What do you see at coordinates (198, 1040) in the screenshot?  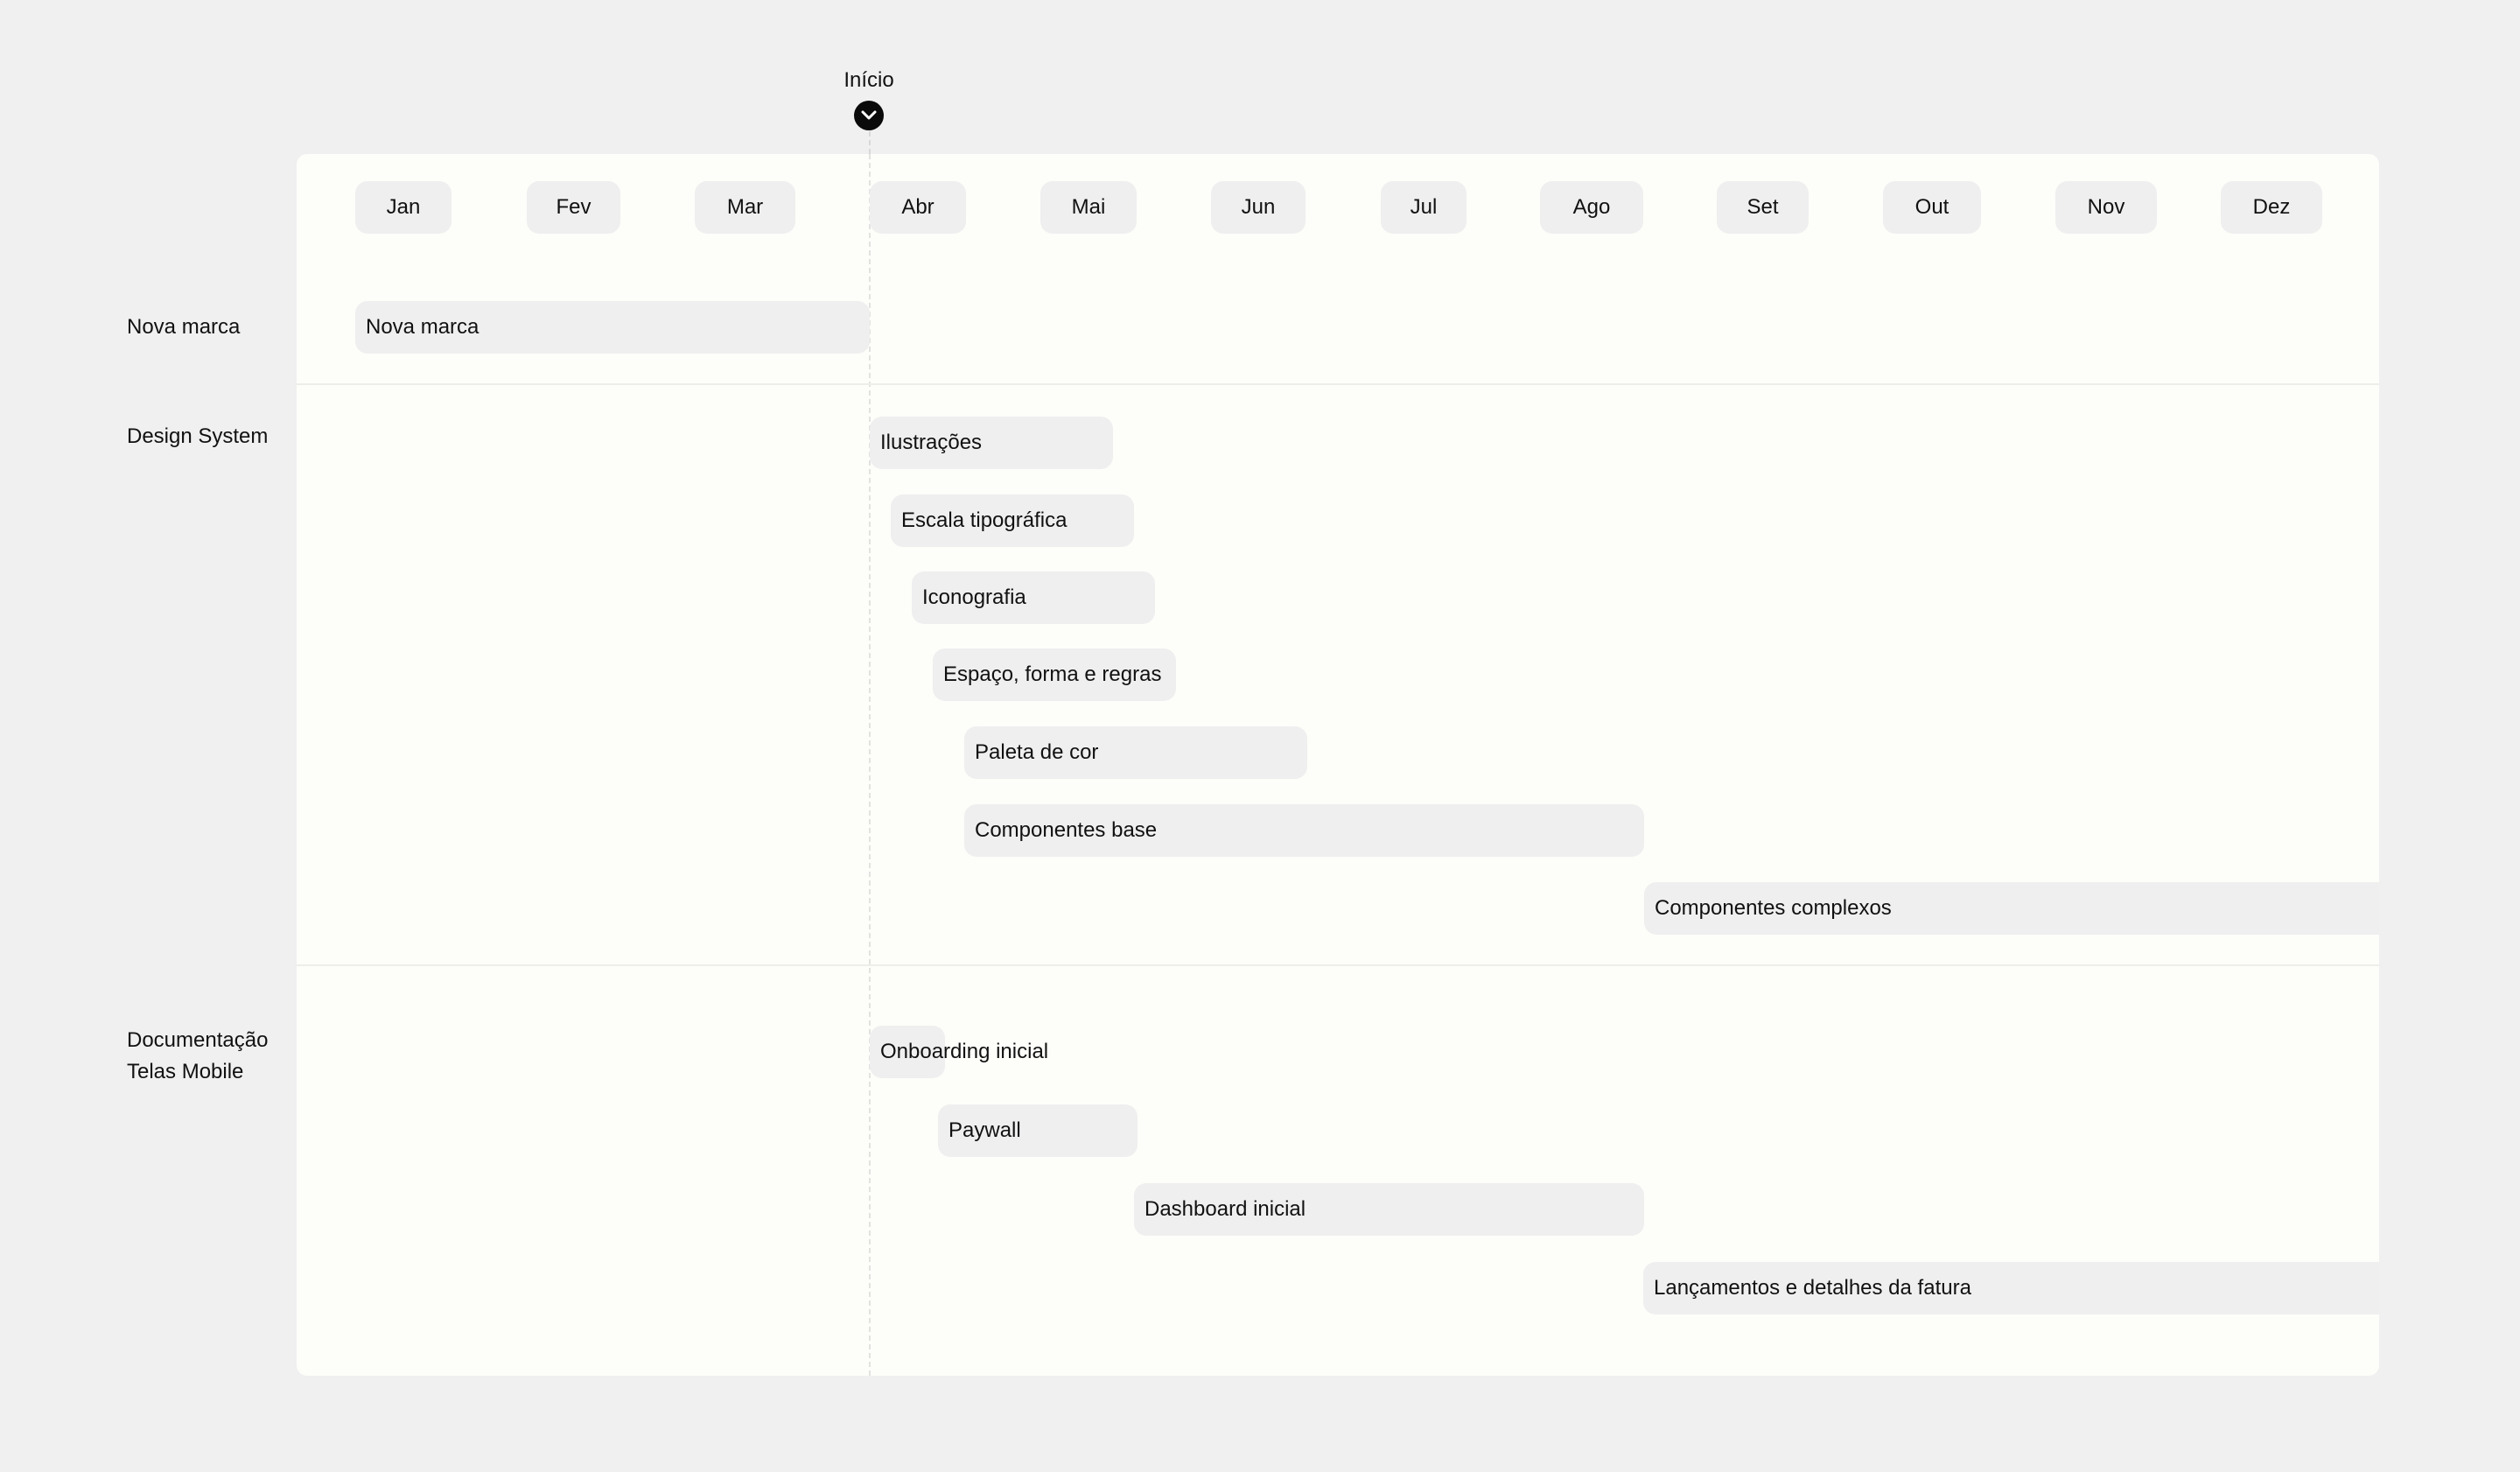 I see `row-label-line: Documentação` at bounding box center [198, 1040].